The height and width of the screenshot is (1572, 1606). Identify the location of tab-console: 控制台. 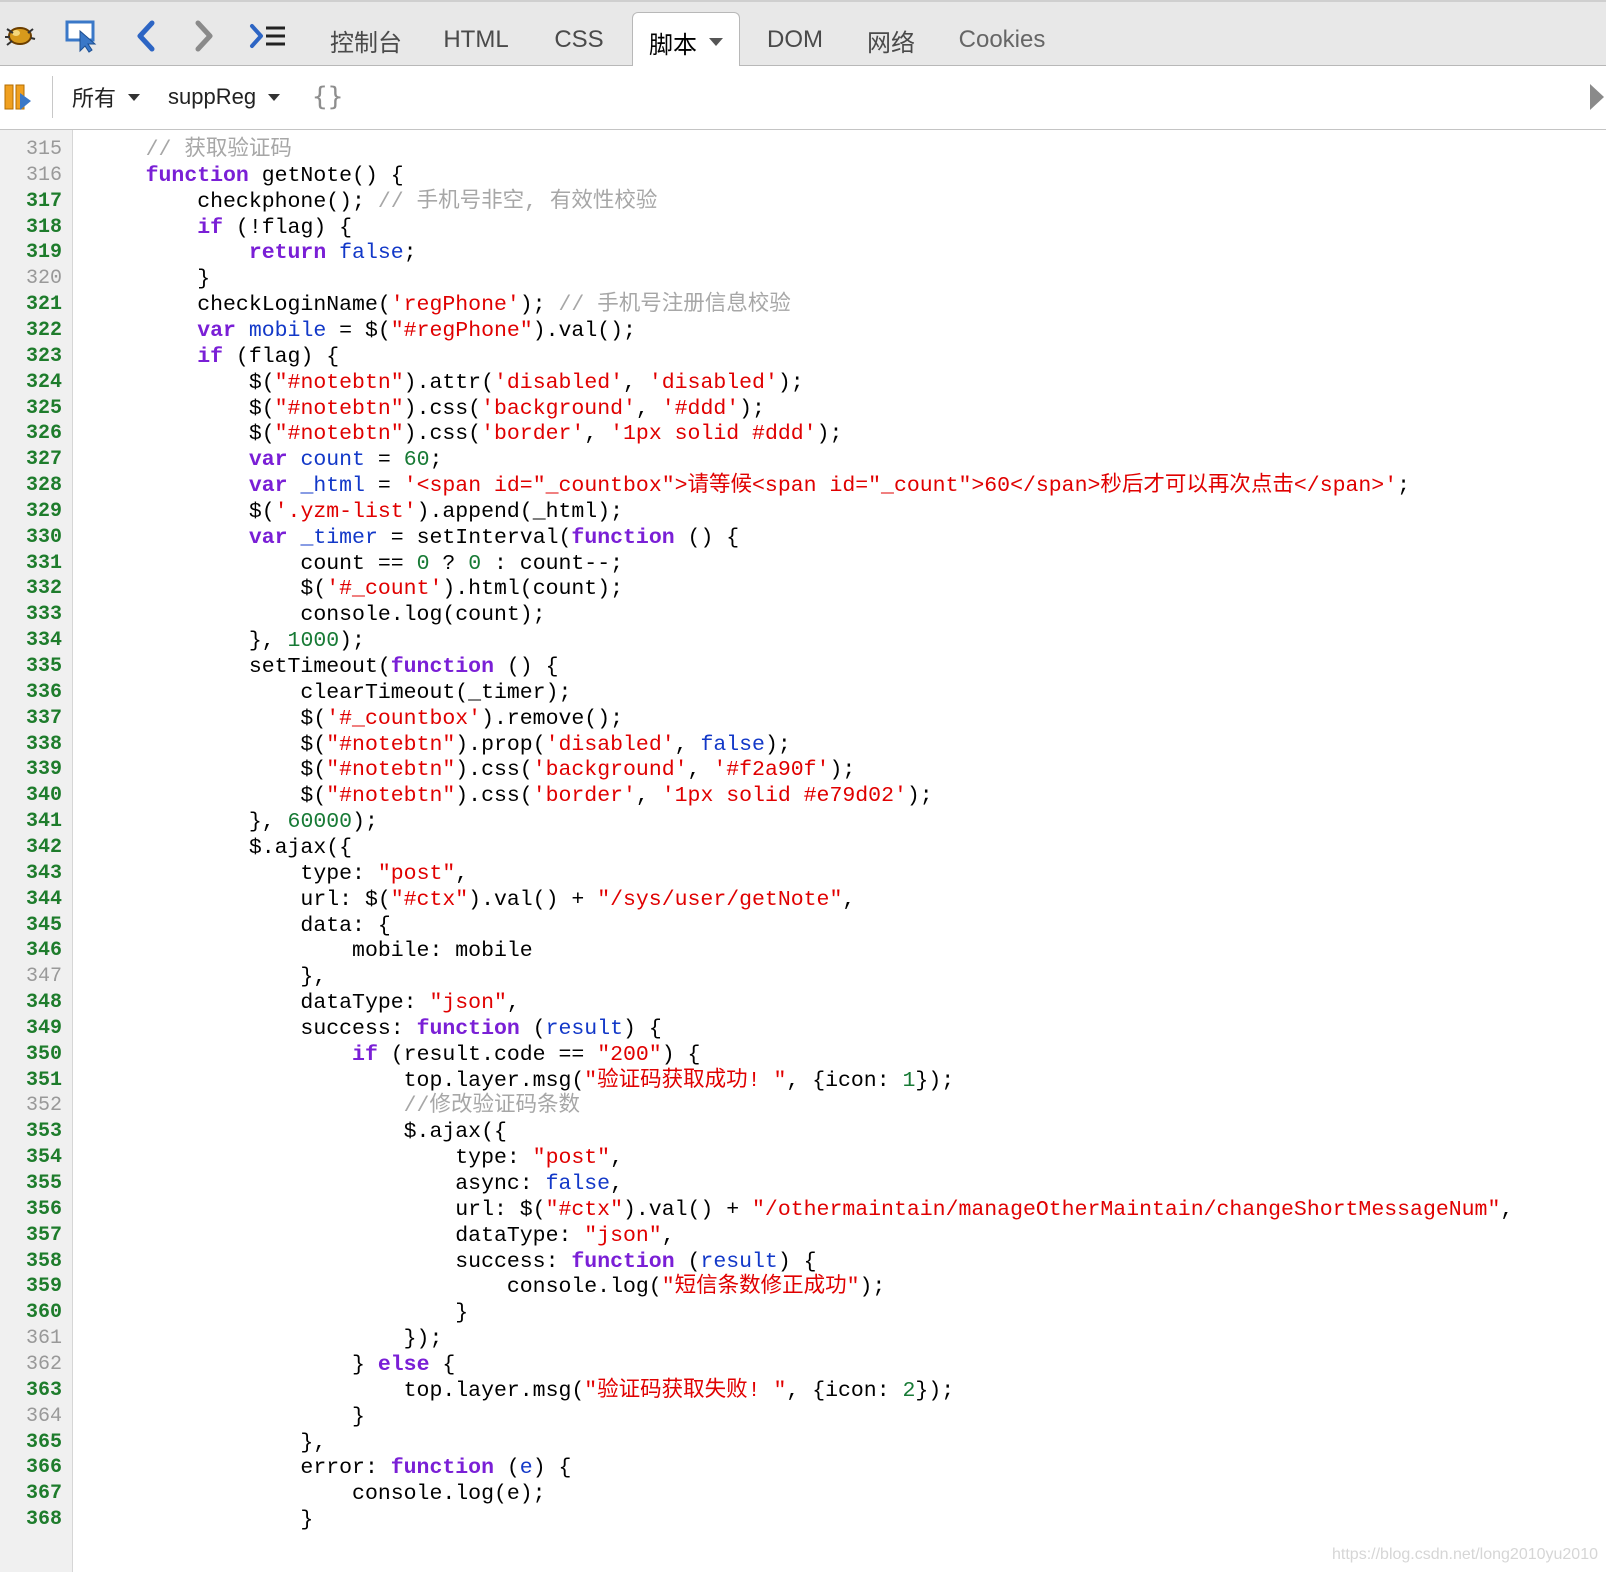
(366, 40).